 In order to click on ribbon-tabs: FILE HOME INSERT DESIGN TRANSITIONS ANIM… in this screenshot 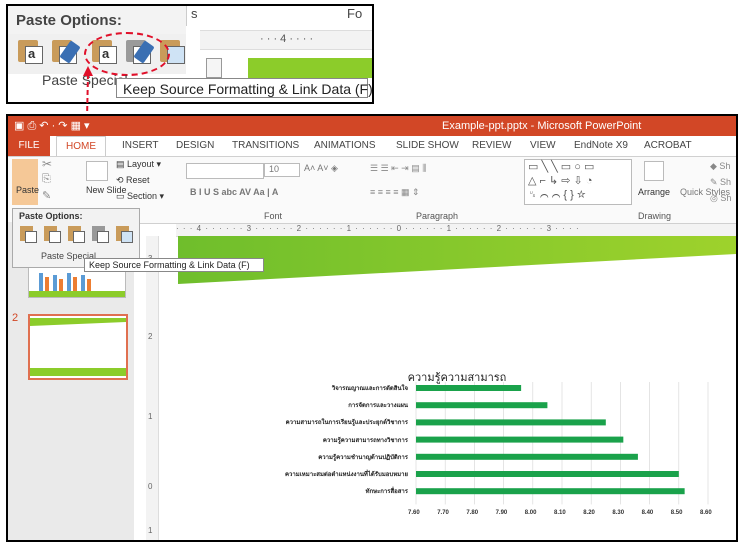, I will do `click(372, 146)`.